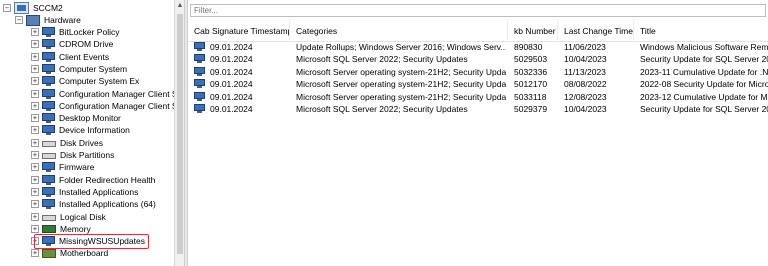 The image size is (768, 266). Describe the element at coordinates (61, 229) in the screenshot. I see `tree-item-memory: + Memory` at that location.